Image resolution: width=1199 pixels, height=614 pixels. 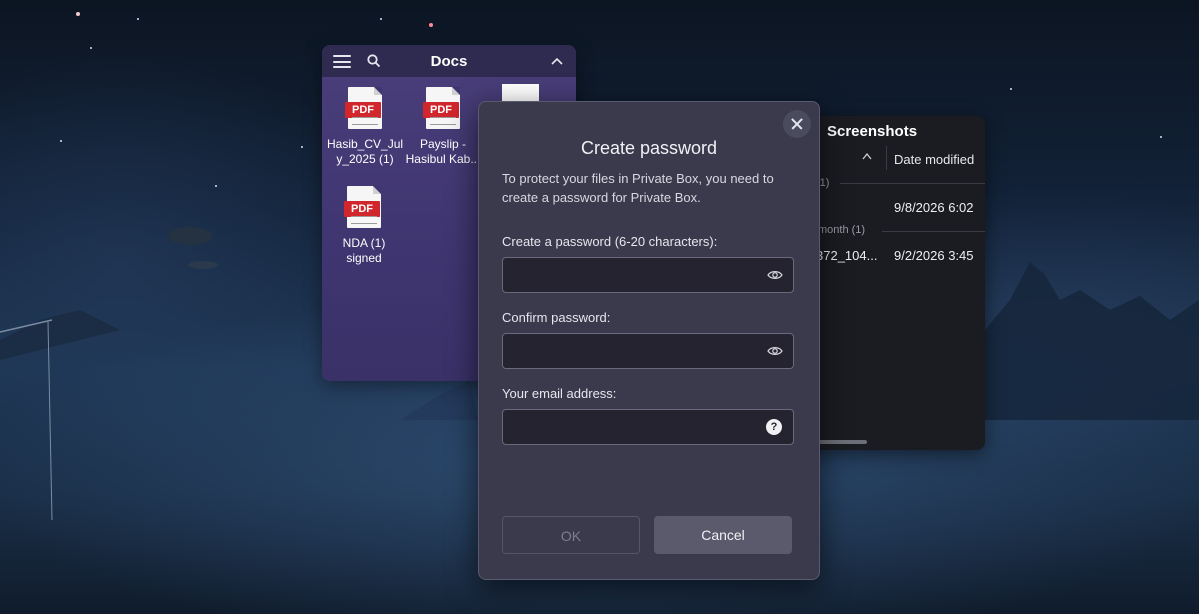 I want to click on file-name: y_2025 (1), so click(x=365, y=159).